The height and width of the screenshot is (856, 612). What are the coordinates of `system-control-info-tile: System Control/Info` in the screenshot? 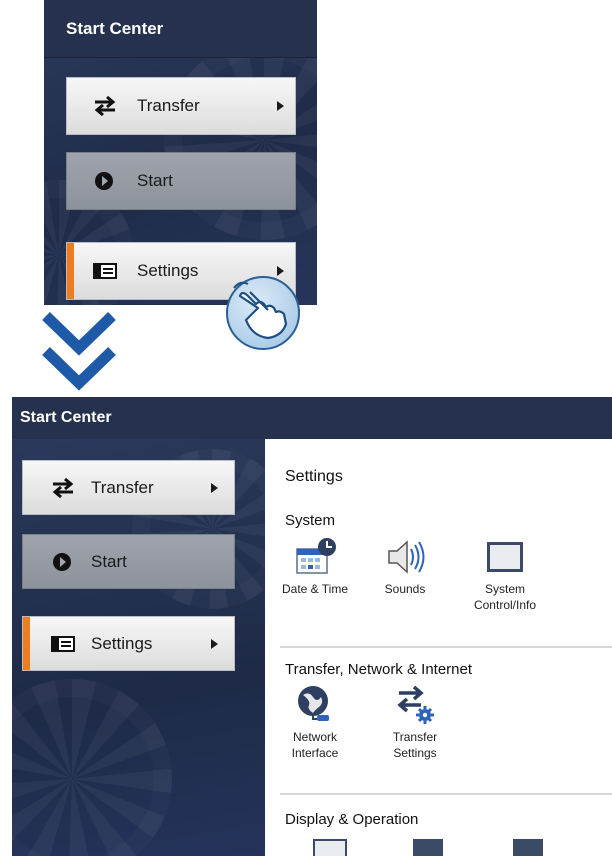 It's located at (505, 575).